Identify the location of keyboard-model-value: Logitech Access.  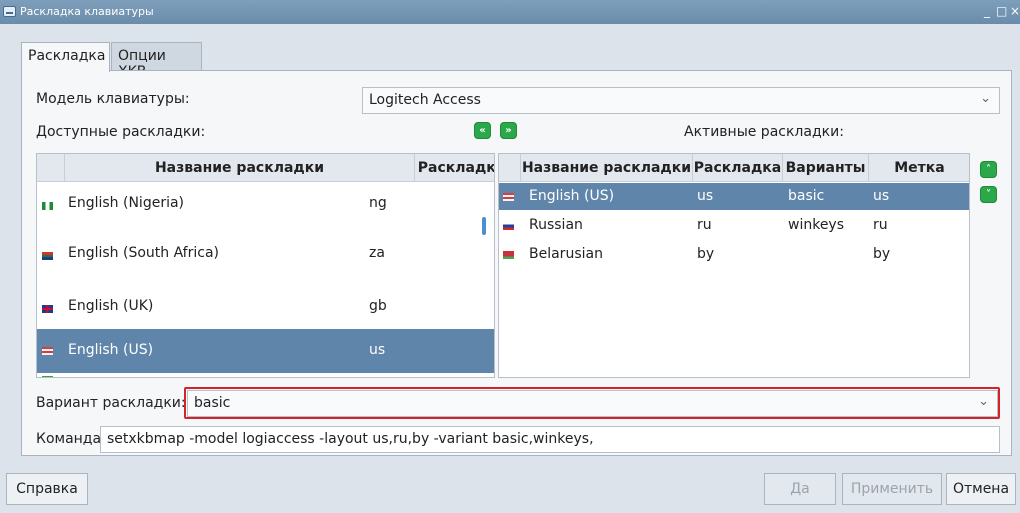
(425, 100).